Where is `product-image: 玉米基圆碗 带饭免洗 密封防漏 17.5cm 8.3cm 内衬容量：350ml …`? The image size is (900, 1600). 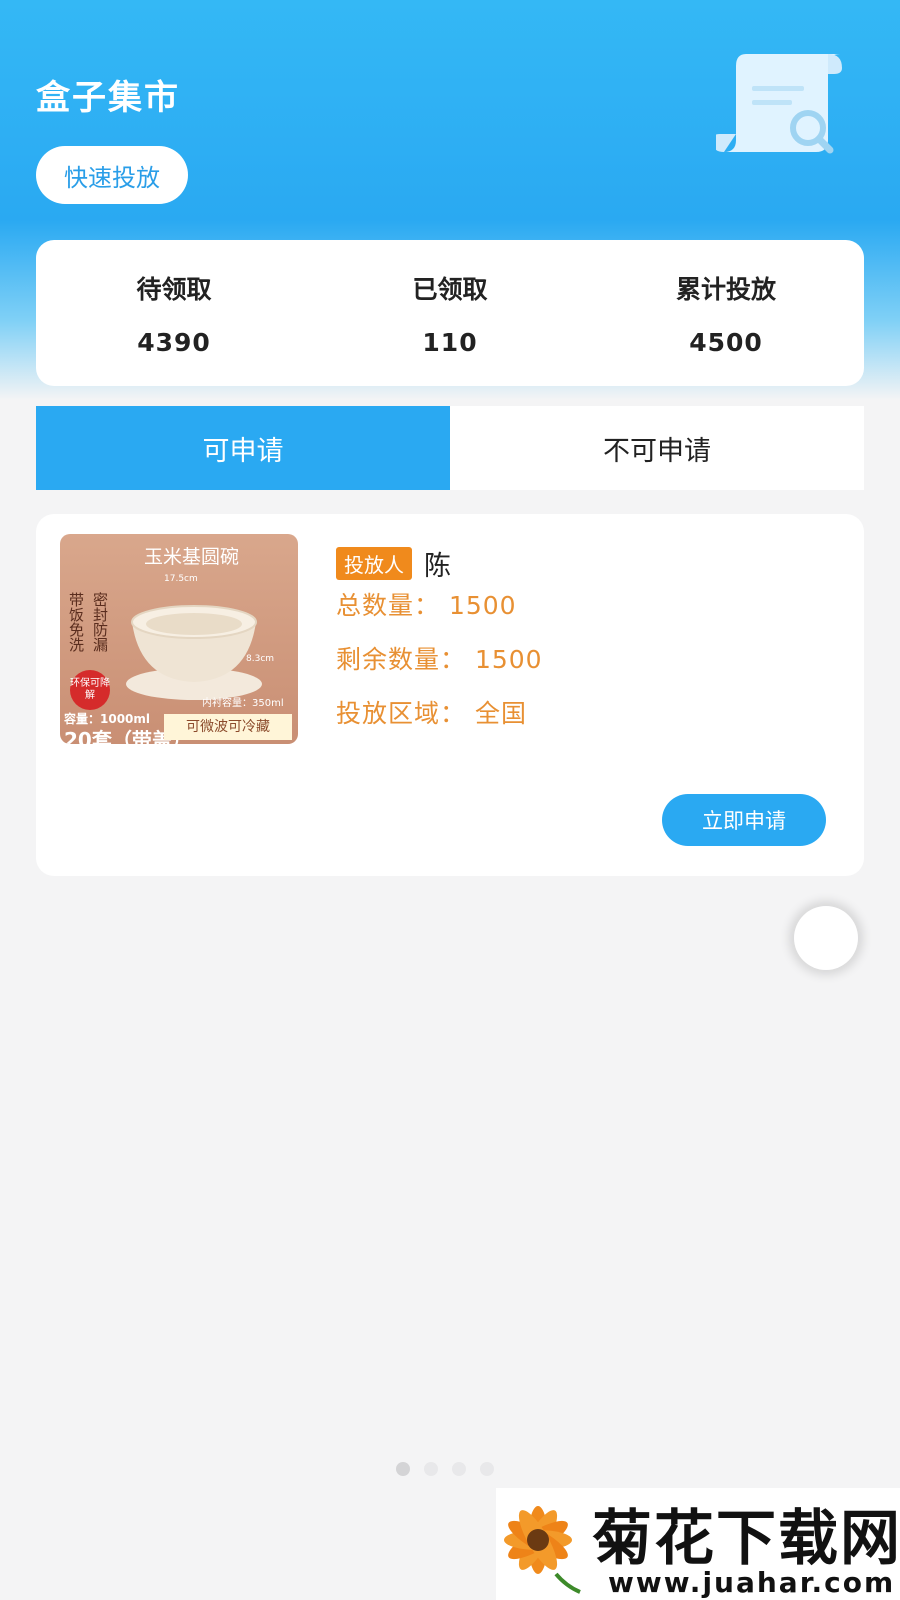
product-image: 玉米基圆碗 带饭免洗 密封防漏 17.5cm 8.3cm 内衬容量：350ml … is located at coordinates (179, 639).